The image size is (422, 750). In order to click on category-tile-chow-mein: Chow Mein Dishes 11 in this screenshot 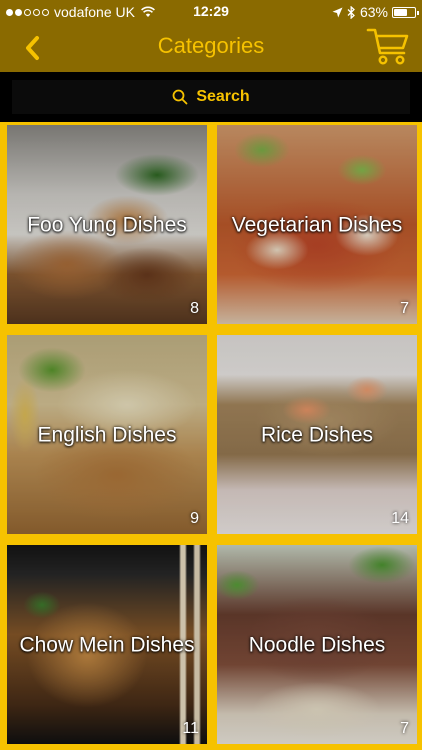, I will do `click(107, 644)`.